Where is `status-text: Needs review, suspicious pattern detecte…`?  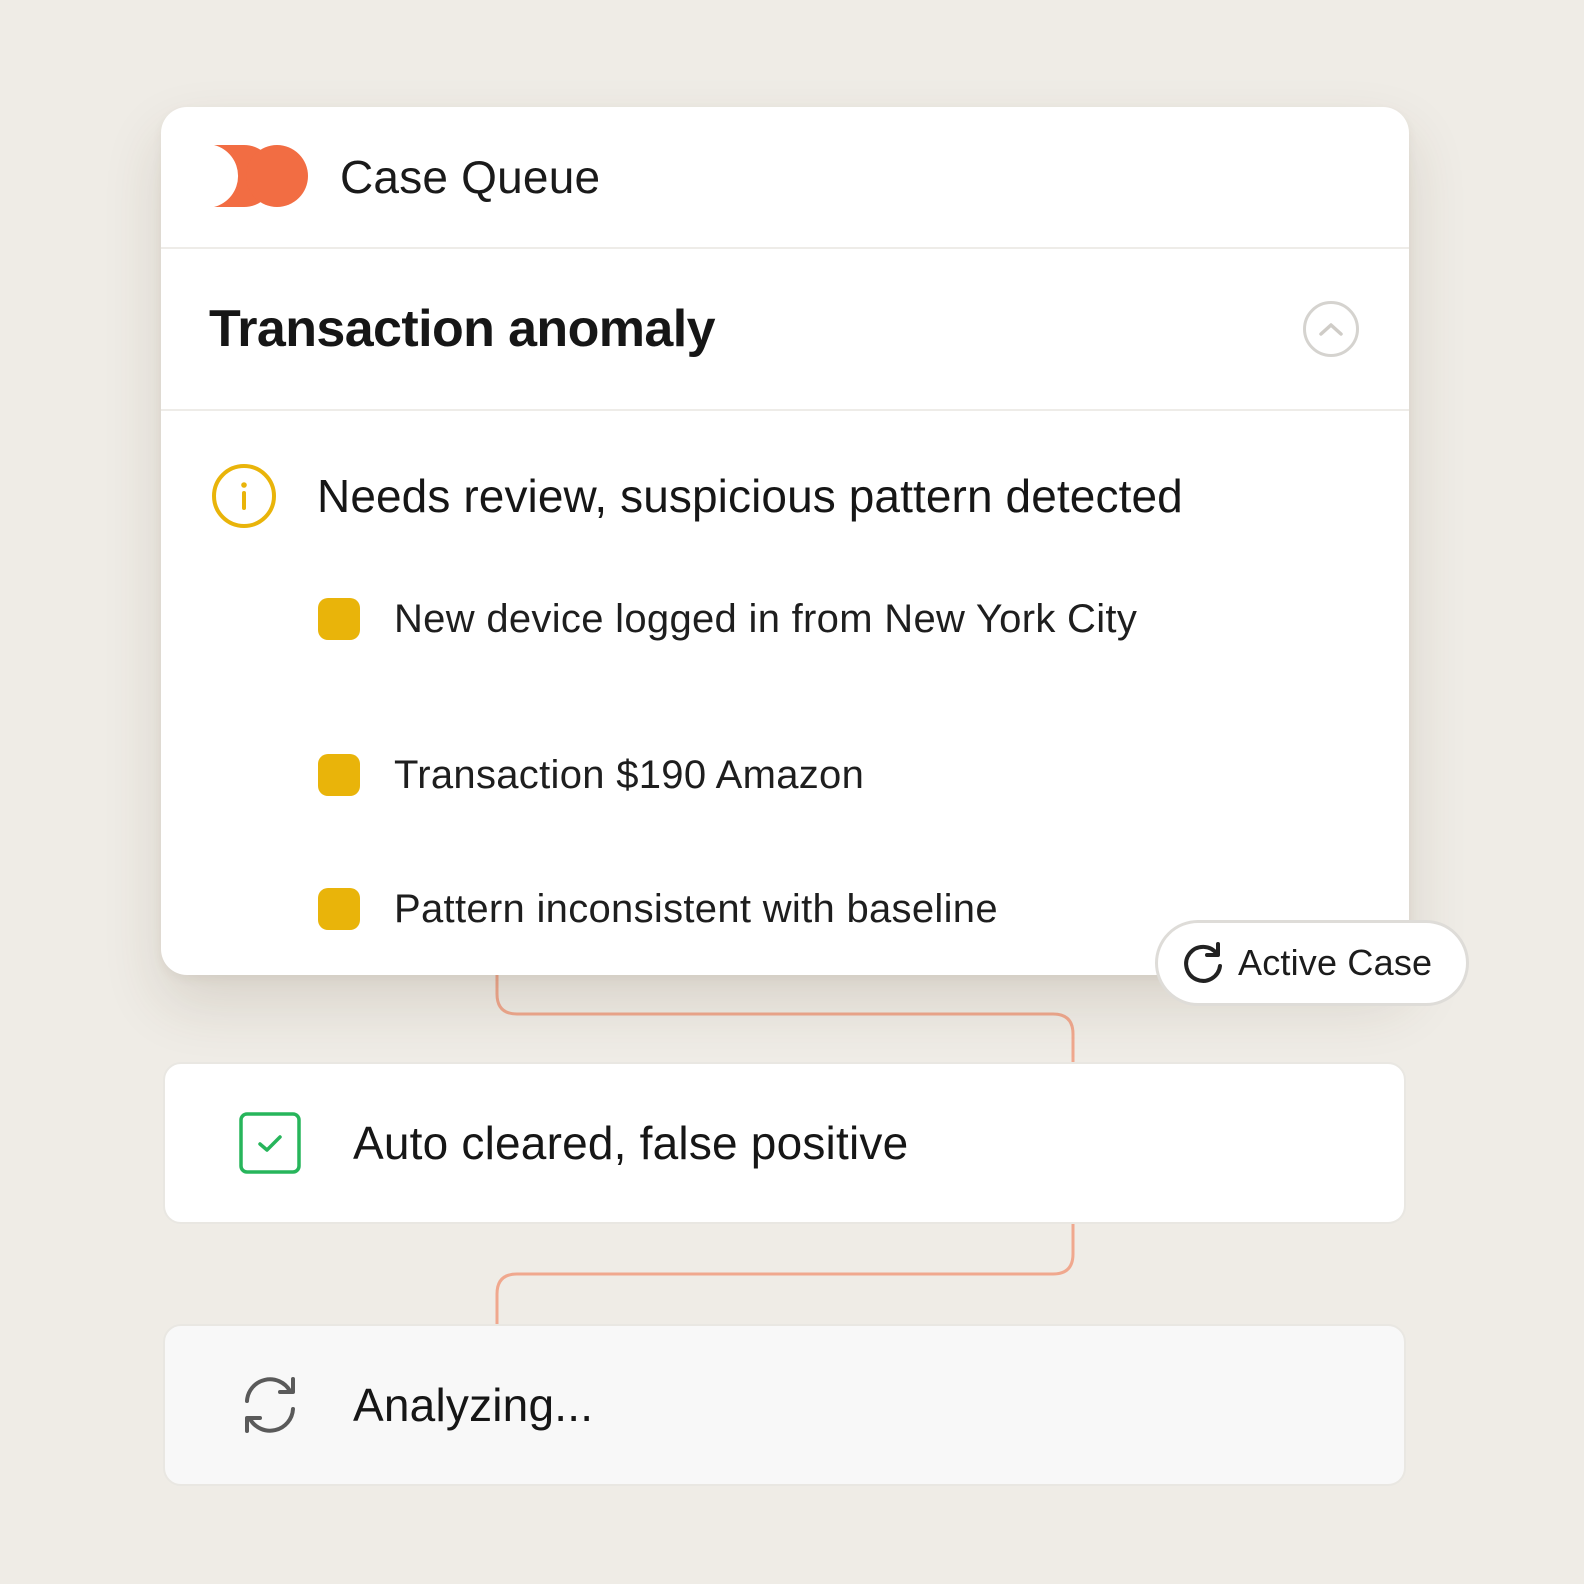
status-text: Needs review, suspicious pattern detecte… is located at coordinates (750, 496).